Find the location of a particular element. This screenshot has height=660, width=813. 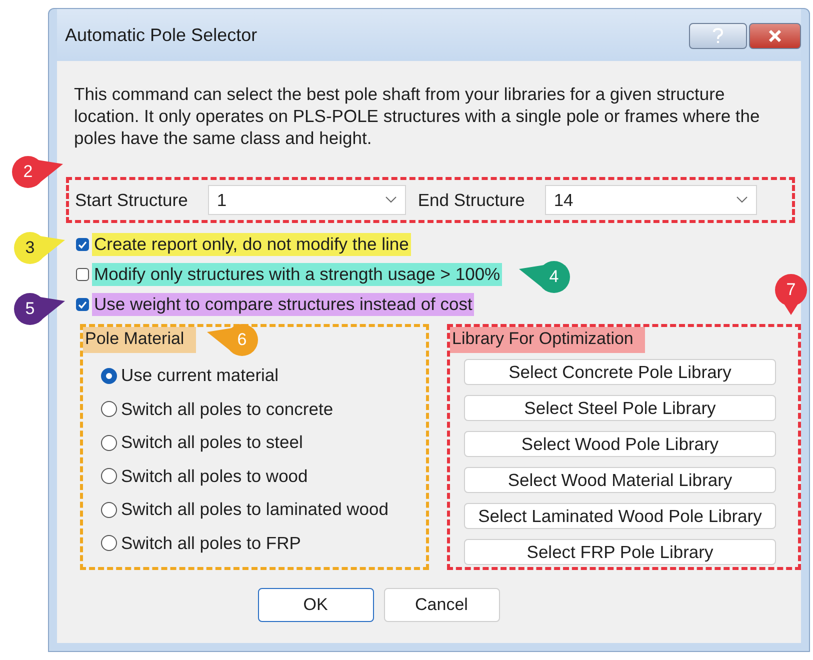

checkbox-label: Modify only structures with a strength usage > 100% is located at coordinates (297, 274).